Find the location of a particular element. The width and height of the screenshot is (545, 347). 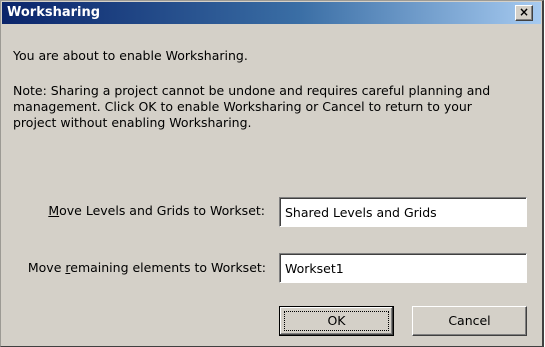

levels-grids-workset-field is located at coordinates (403, 212).